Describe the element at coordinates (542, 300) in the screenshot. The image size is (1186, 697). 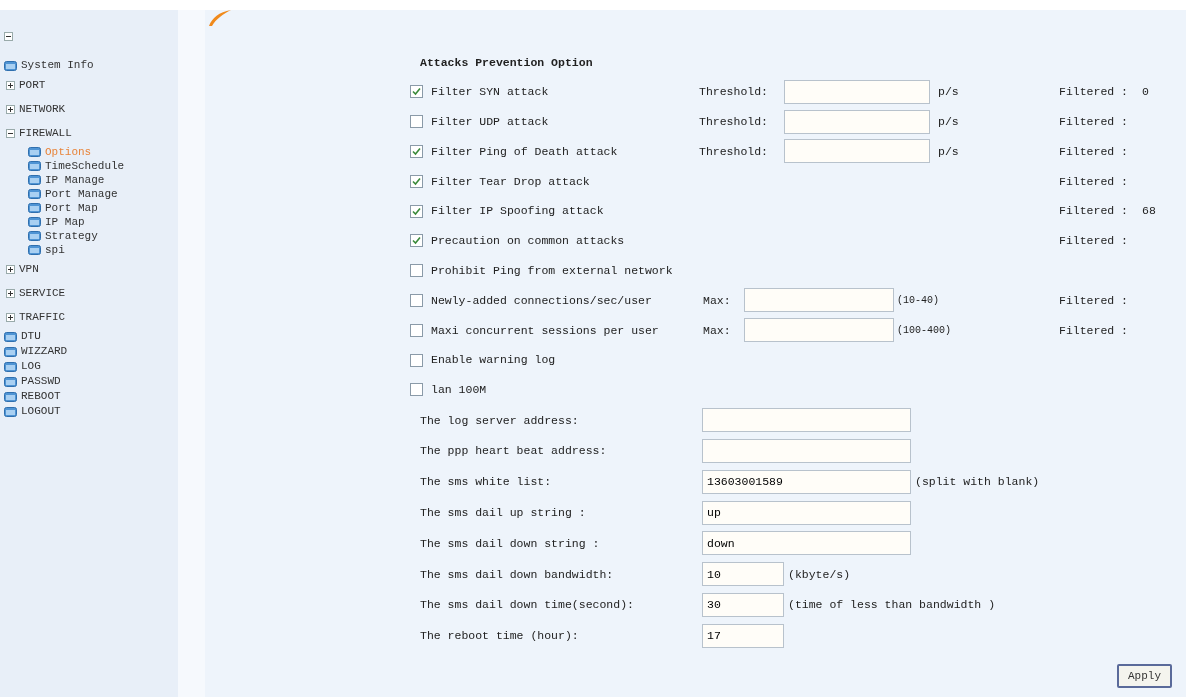
I see `option-label: Newly-added connections/sec/user` at that location.